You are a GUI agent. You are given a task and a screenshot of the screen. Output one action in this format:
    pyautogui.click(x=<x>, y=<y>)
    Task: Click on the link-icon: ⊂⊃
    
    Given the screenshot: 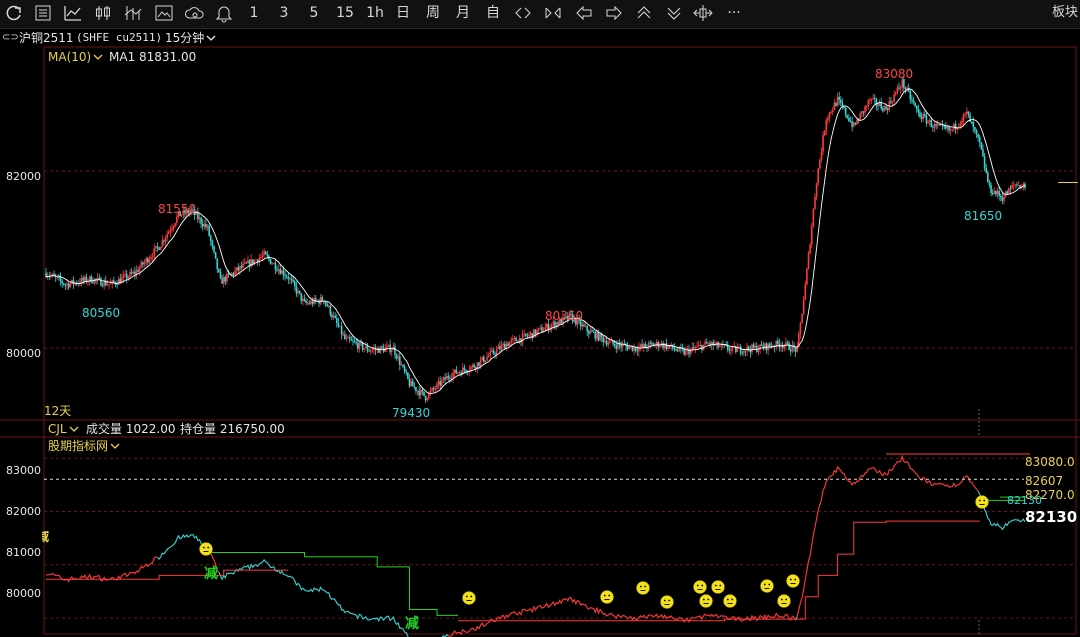 What is the action you would take?
    pyautogui.click(x=10, y=38)
    